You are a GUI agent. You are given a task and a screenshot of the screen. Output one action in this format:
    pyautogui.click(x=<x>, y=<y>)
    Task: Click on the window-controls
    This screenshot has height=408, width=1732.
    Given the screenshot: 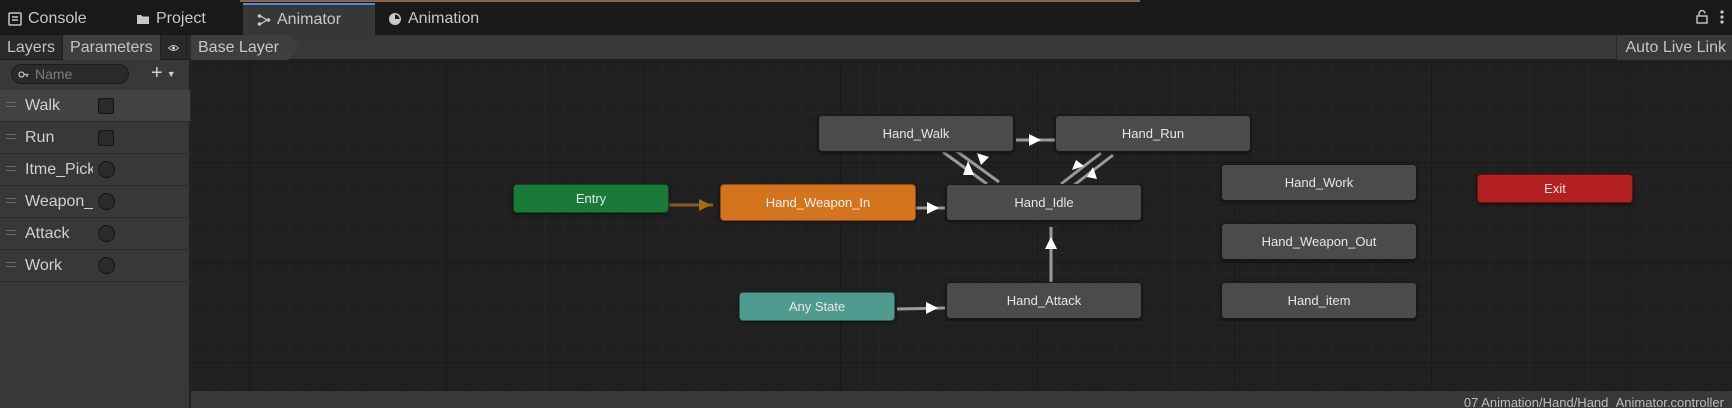 What is the action you would take?
    pyautogui.click(x=1710, y=18)
    